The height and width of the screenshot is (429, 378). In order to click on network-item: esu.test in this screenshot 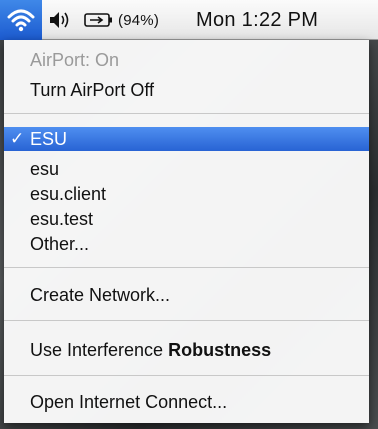, I will do `click(186, 219)`.